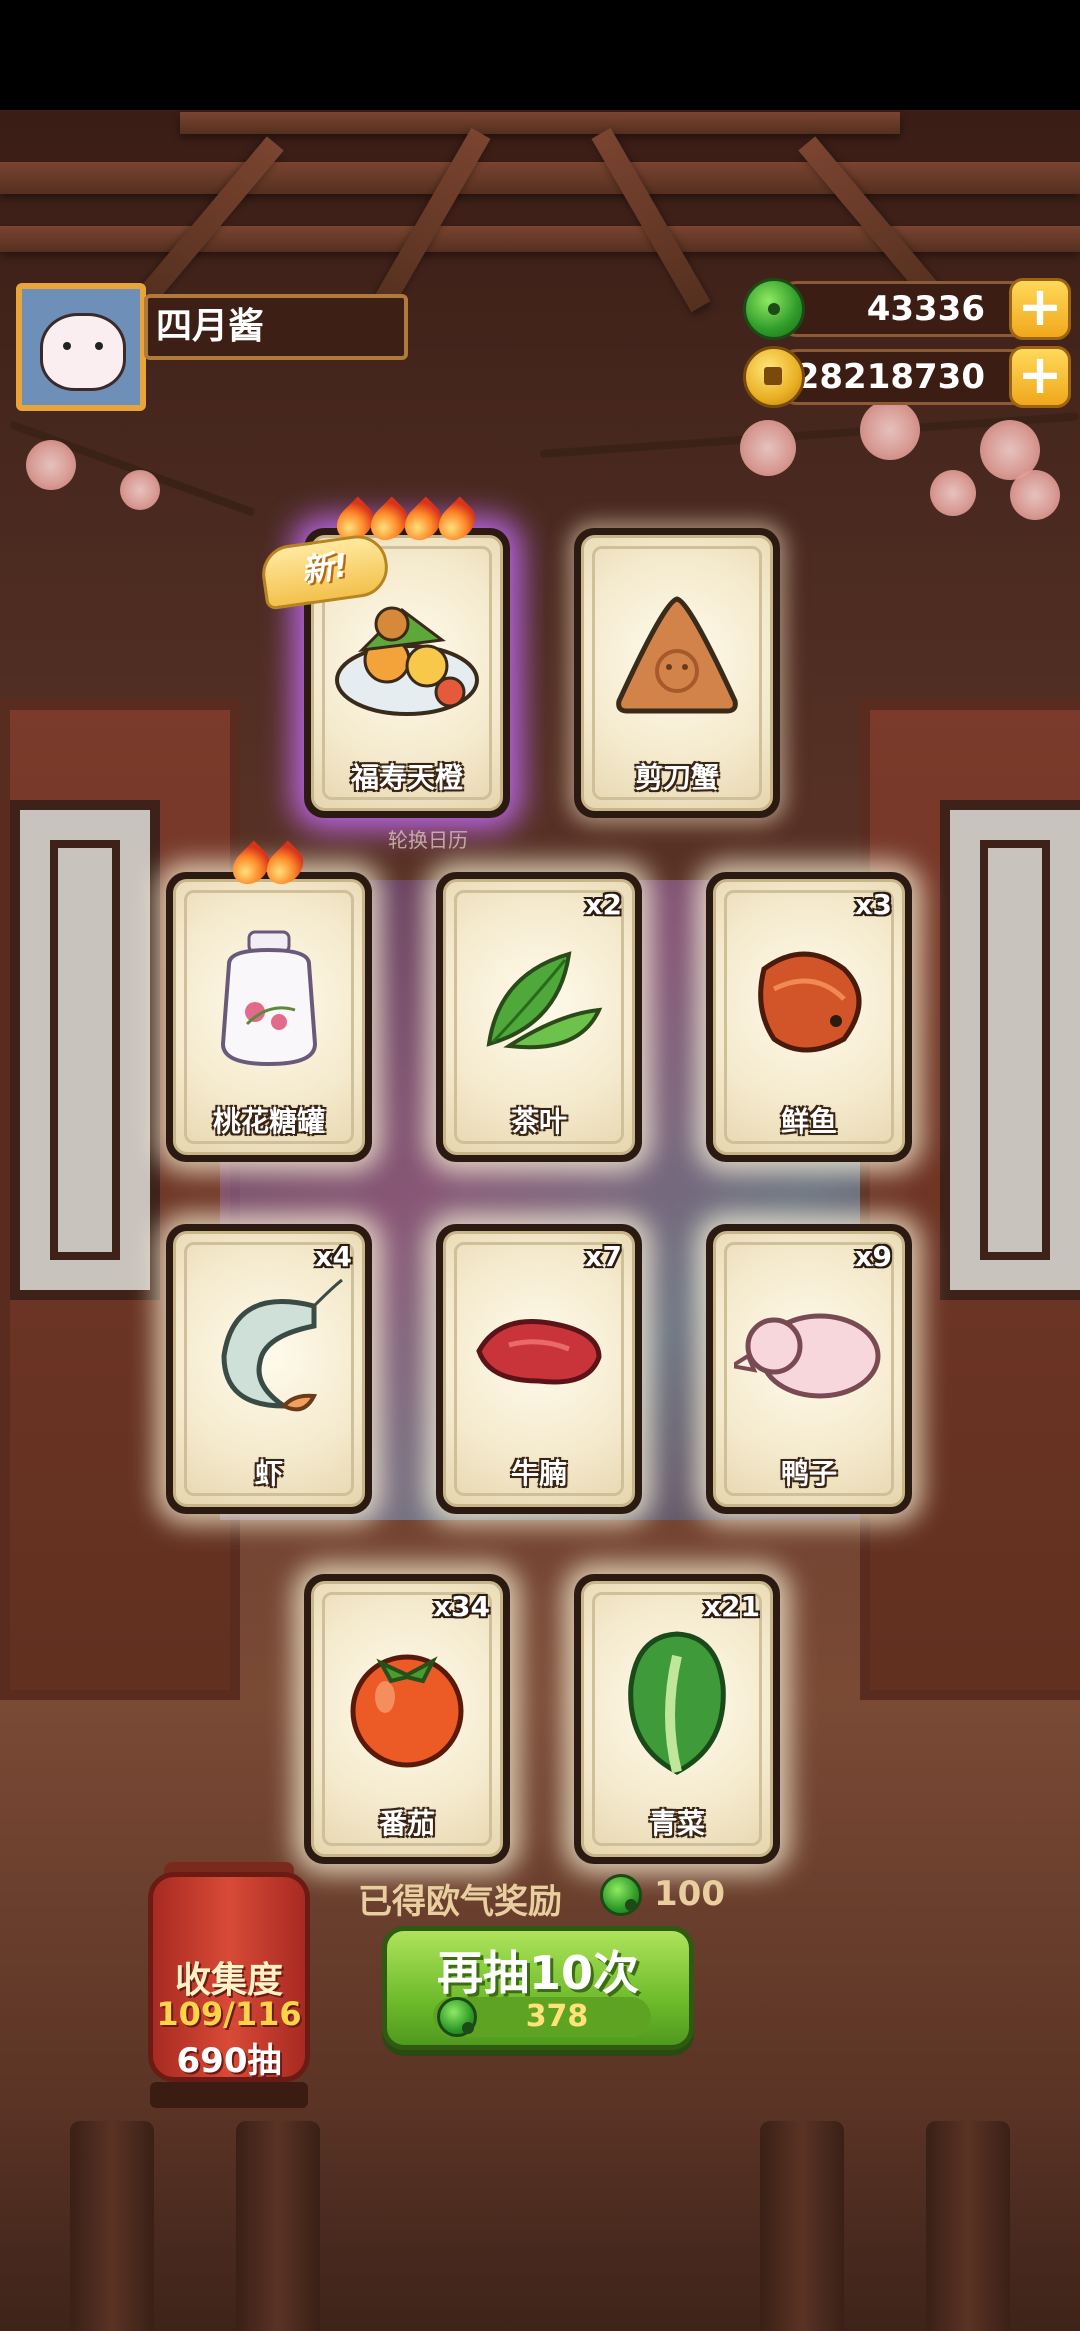 This screenshot has width=1080, height=2331. I want to click on crab-cookie-icon, so click(677, 657).